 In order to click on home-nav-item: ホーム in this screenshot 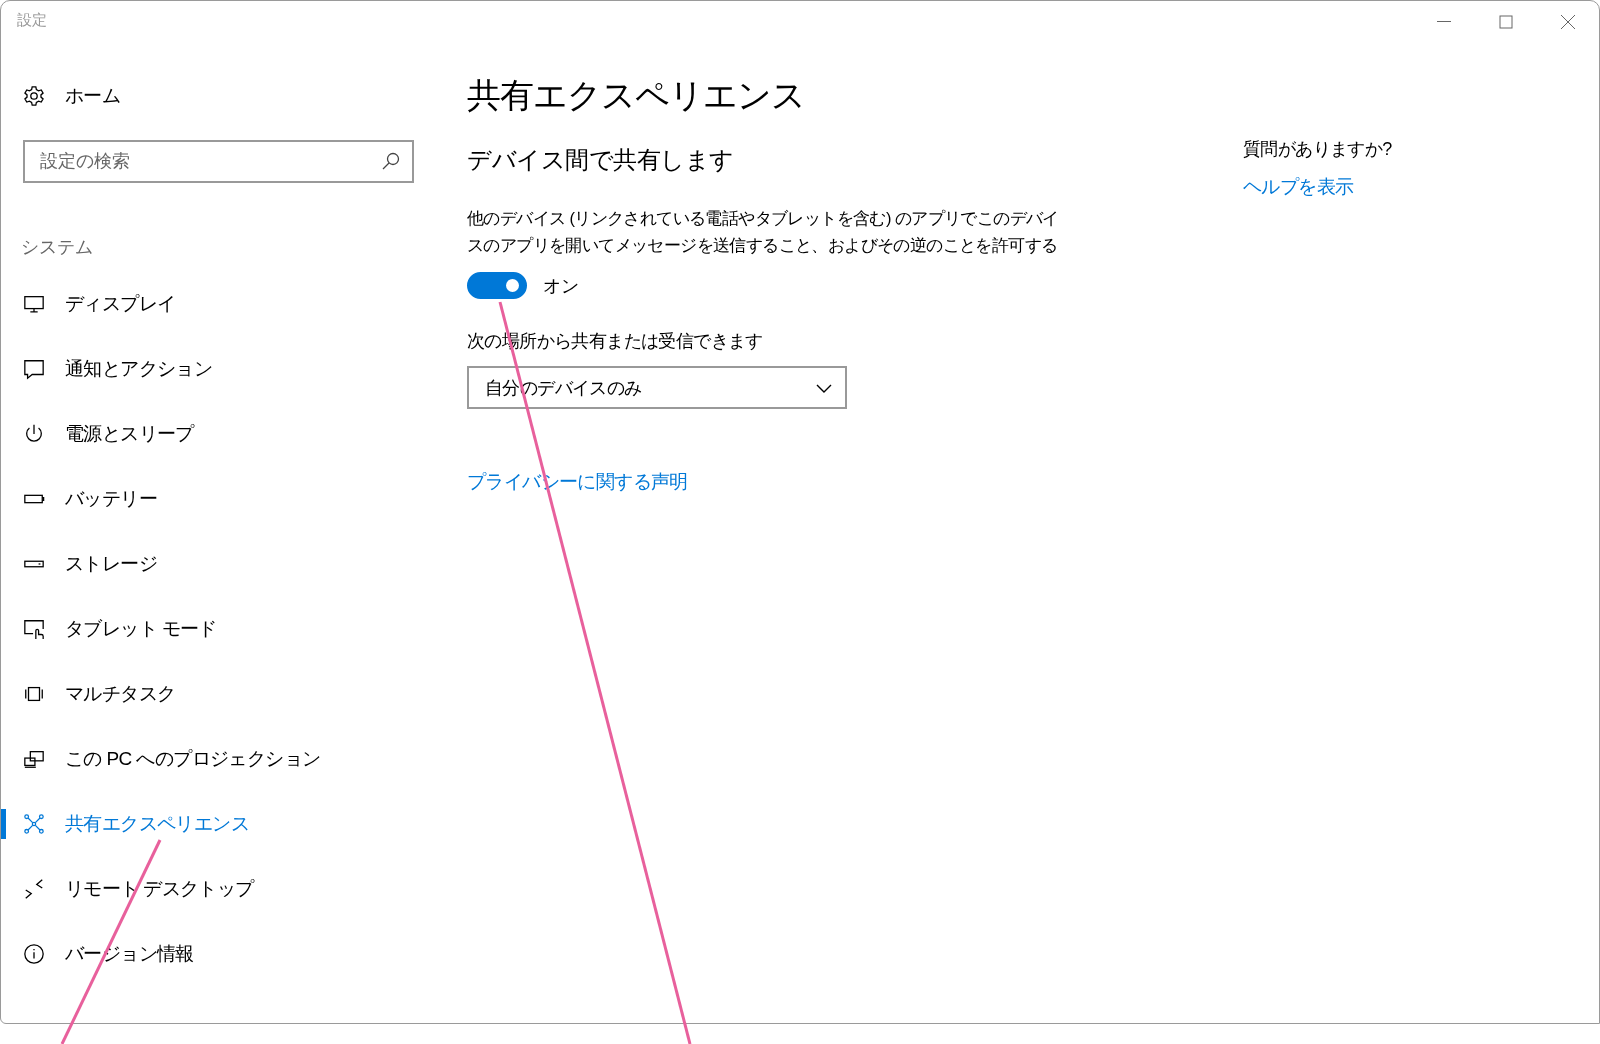, I will do `click(72, 96)`.